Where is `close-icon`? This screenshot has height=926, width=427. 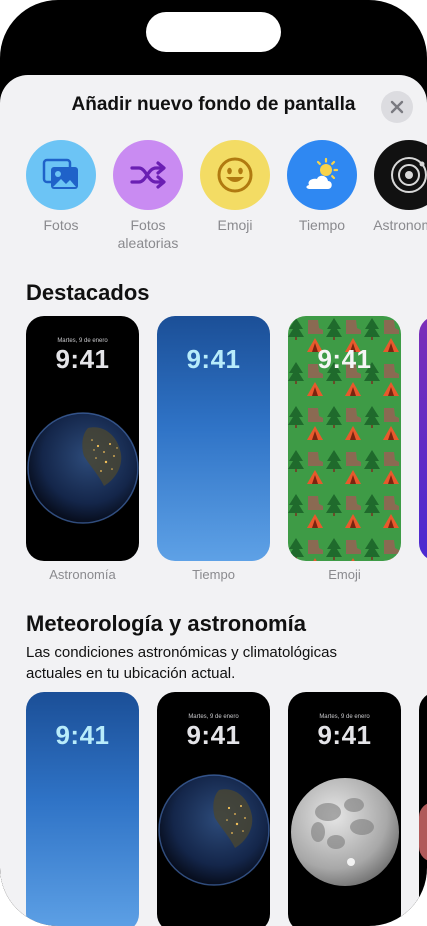 close-icon is located at coordinates (397, 107).